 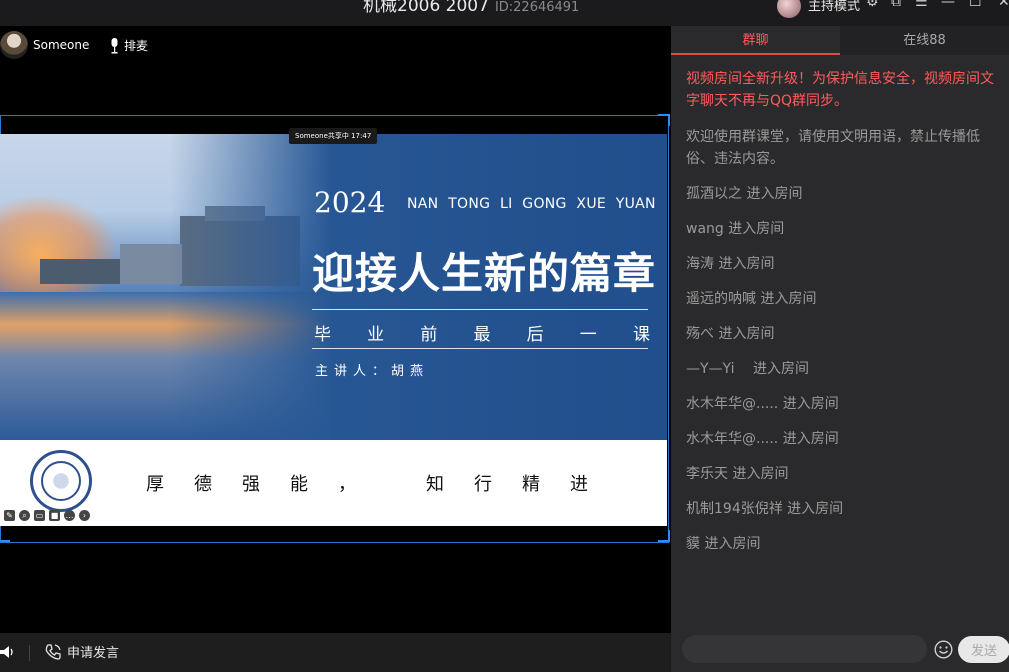 I want to click on minimize-icon: —, so click(x=948, y=4).